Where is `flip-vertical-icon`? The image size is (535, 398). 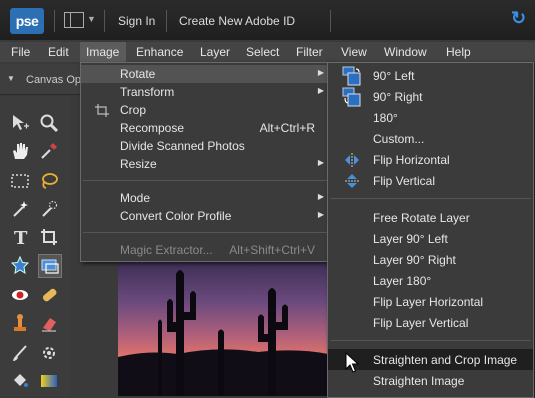 flip-vertical-icon is located at coordinates (352, 181).